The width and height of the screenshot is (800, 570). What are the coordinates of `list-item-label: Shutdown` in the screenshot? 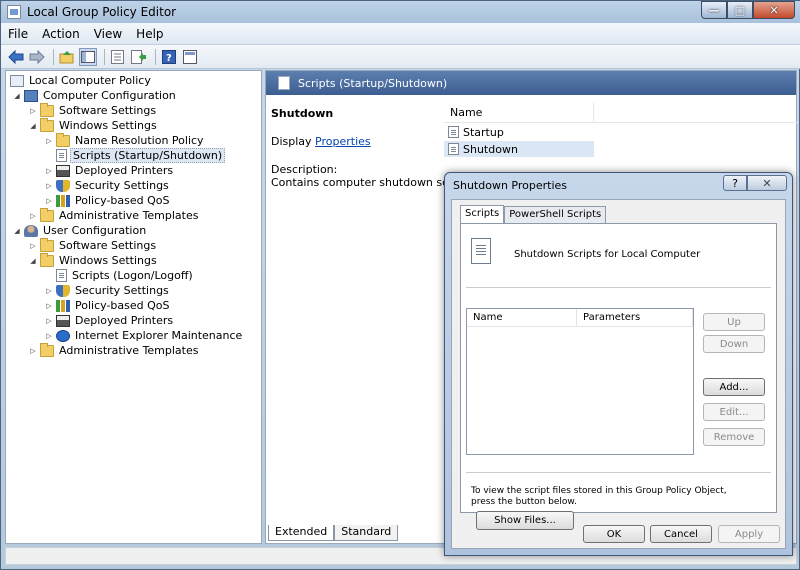 It's located at (490, 149).